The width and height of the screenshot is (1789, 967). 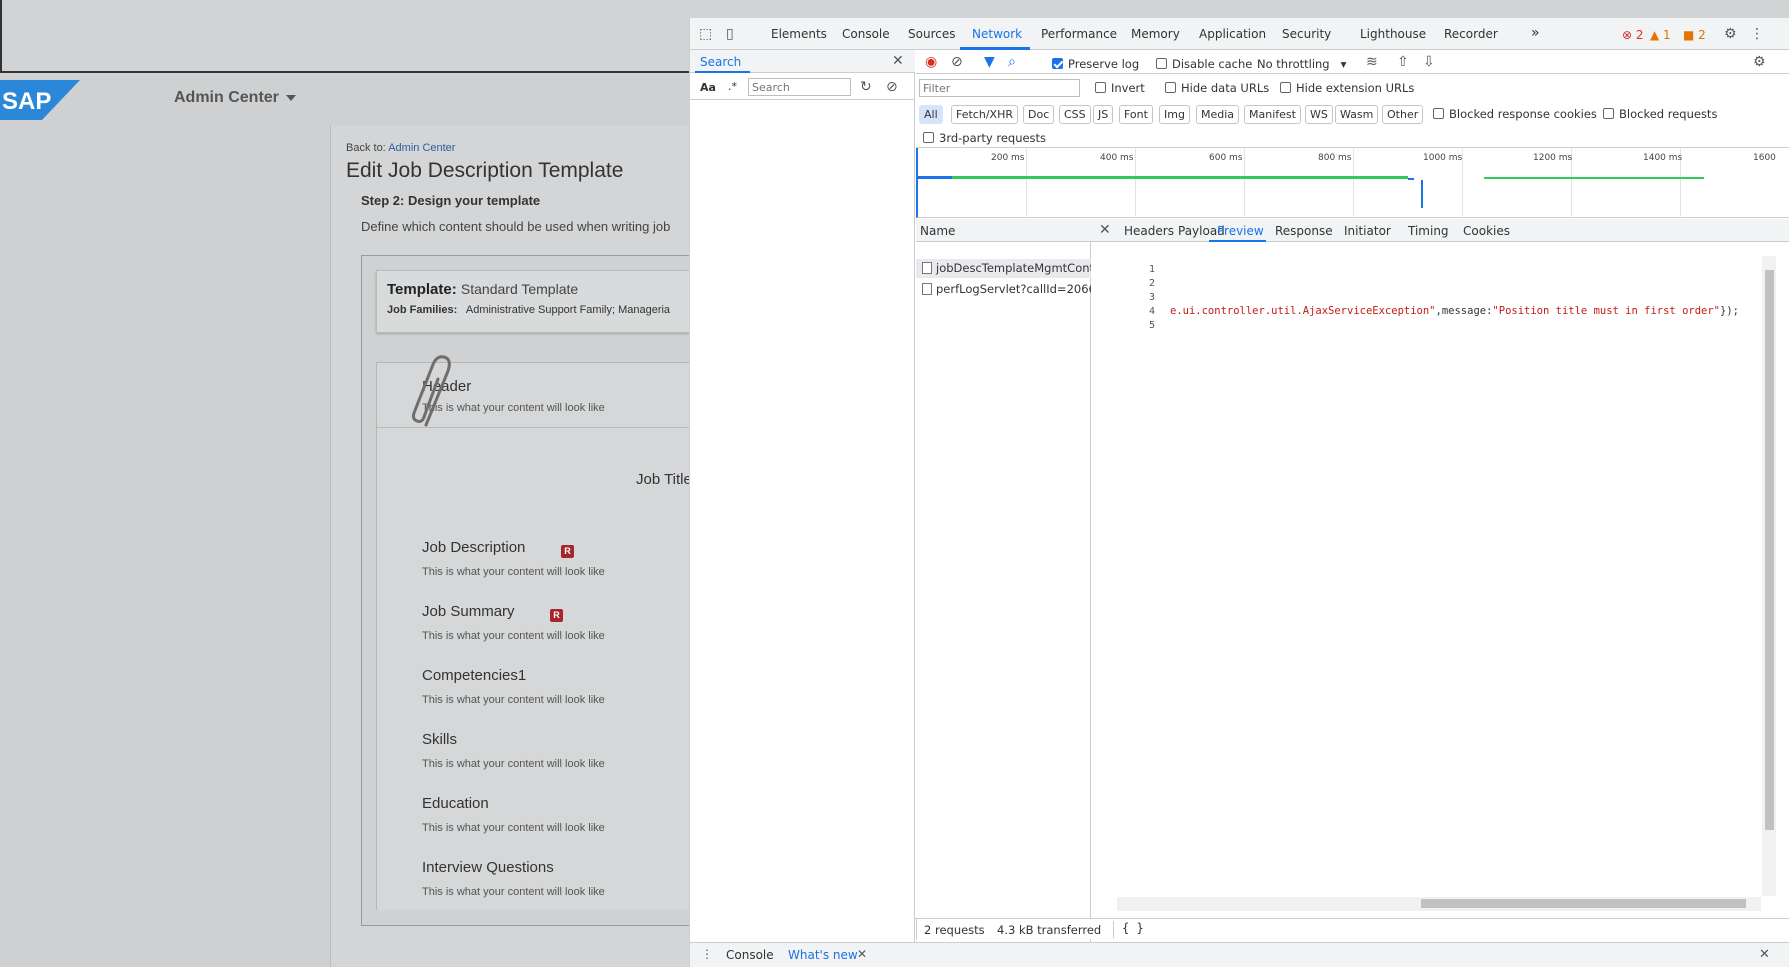 I want to click on throttling-select: No throttling ▾, so click(x=1301, y=64).